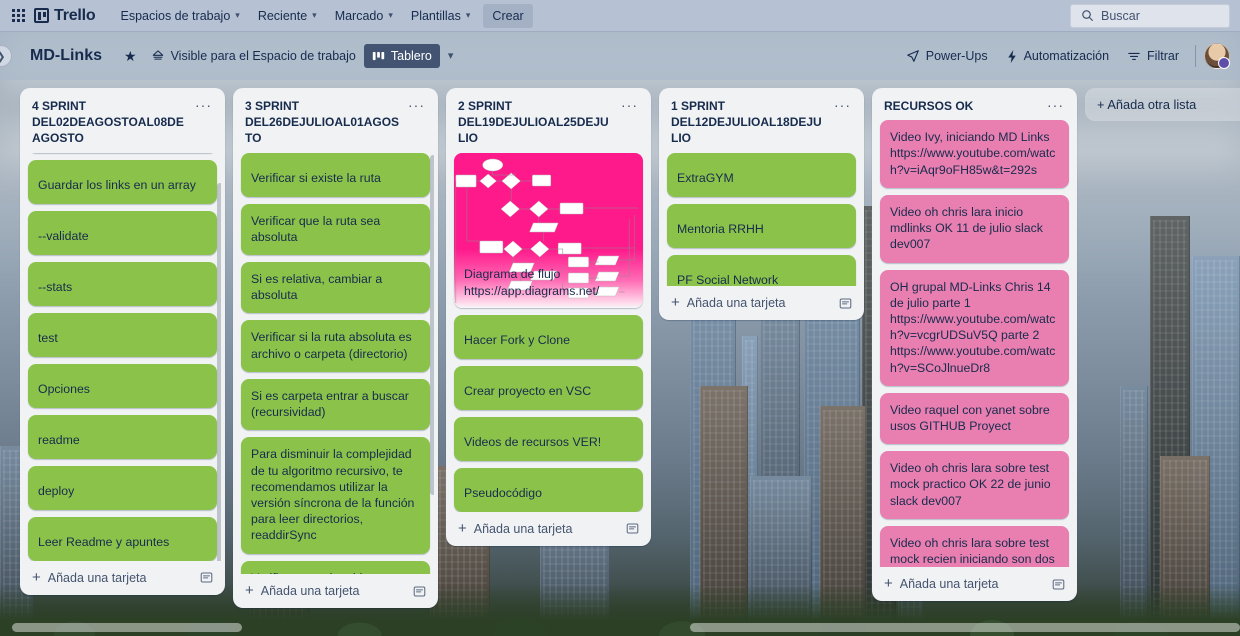 This screenshot has height=636, width=1240. Describe the element at coordinates (451, 56) in the screenshot. I see `board-view-dropdown: ▾` at that location.